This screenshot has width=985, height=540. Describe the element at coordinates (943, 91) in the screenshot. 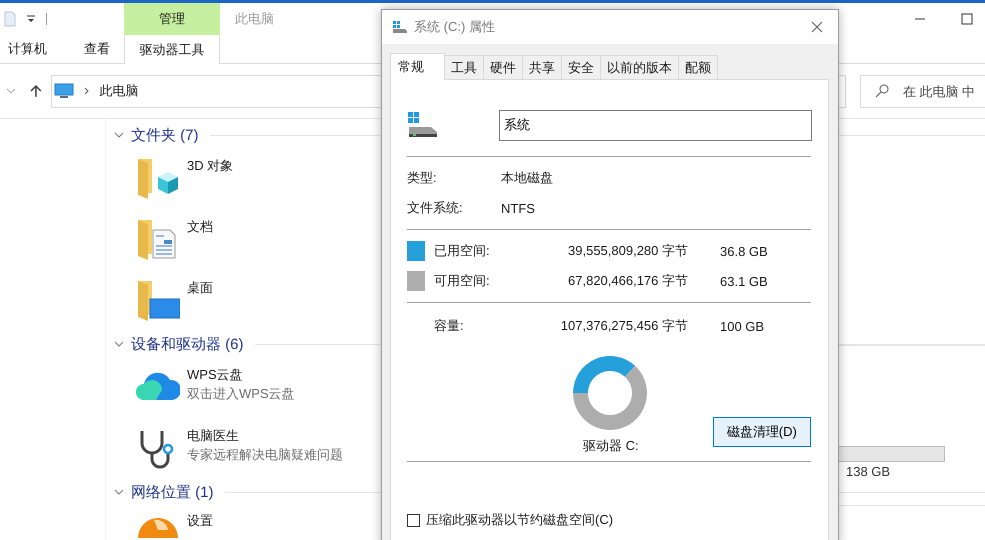

I see `search-input: 在 此电脑 中` at that location.